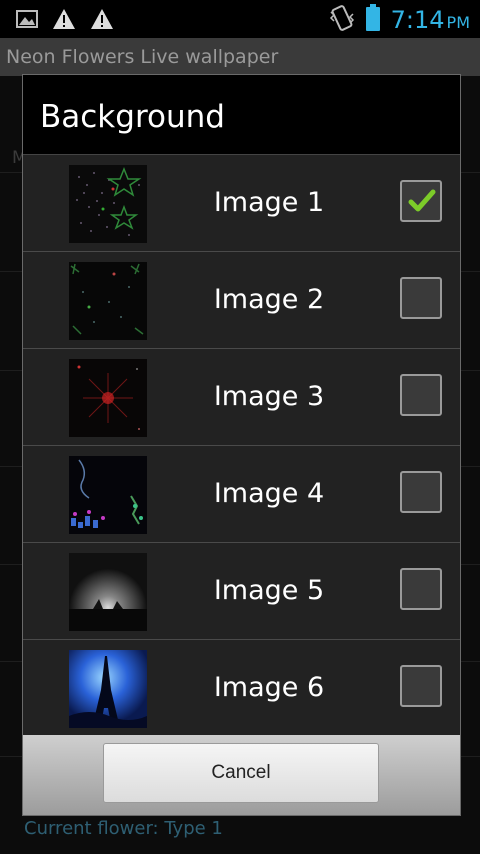 The width and height of the screenshot is (480, 854). I want to click on list-item-label: Image 2, so click(269, 299).